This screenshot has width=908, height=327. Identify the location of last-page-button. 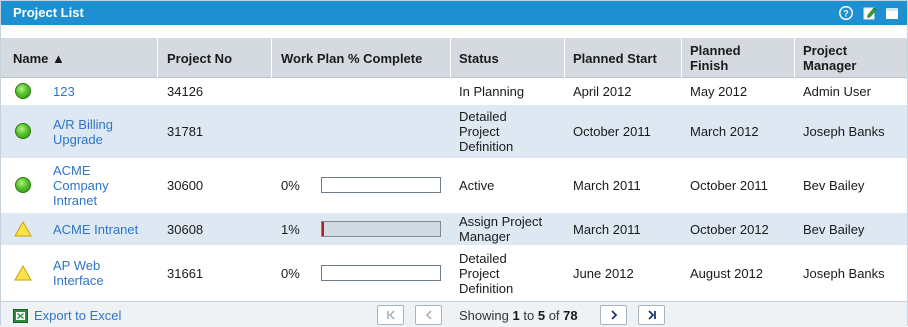
(651, 315).